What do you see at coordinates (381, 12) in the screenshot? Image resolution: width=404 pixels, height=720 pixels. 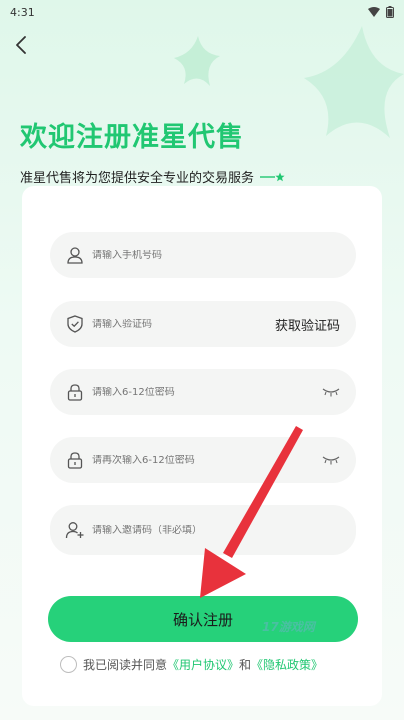 I see `status-icons` at bounding box center [381, 12].